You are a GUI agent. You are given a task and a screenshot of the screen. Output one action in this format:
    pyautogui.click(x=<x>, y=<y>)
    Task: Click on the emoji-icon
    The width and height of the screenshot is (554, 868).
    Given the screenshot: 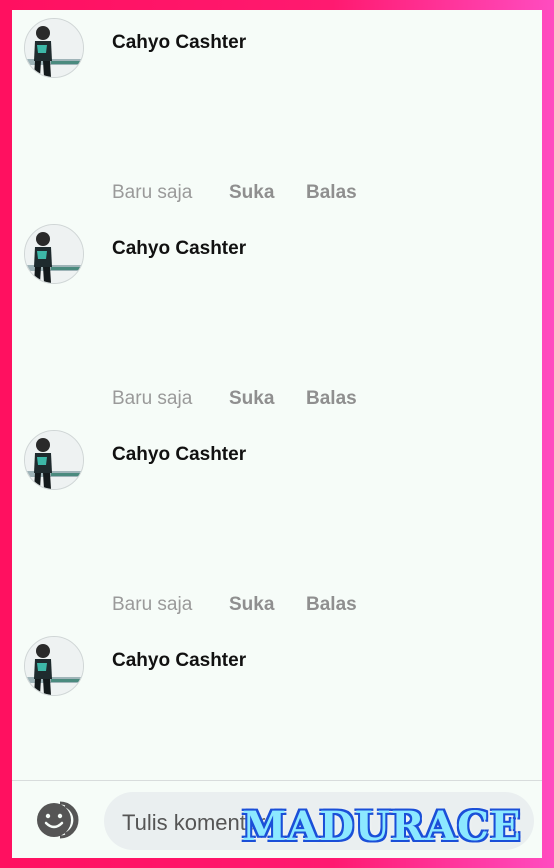 What is the action you would take?
    pyautogui.click(x=58, y=820)
    